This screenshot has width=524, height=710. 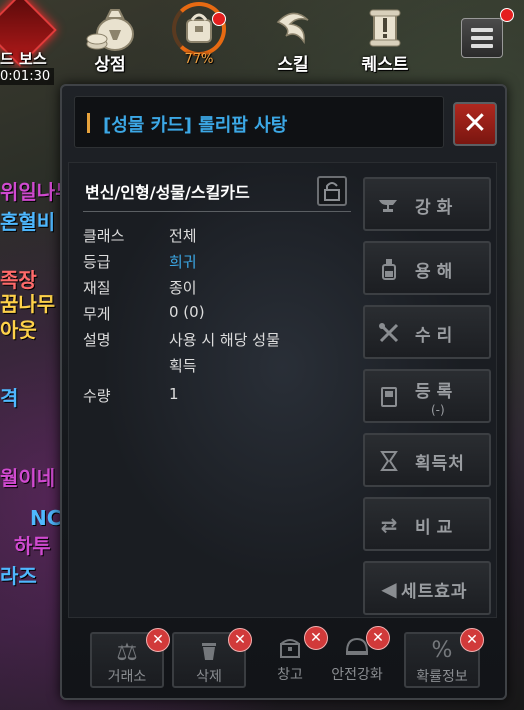 What do you see at coordinates (28, 304) in the screenshot?
I see `chat-text: 꿈나무` at bounding box center [28, 304].